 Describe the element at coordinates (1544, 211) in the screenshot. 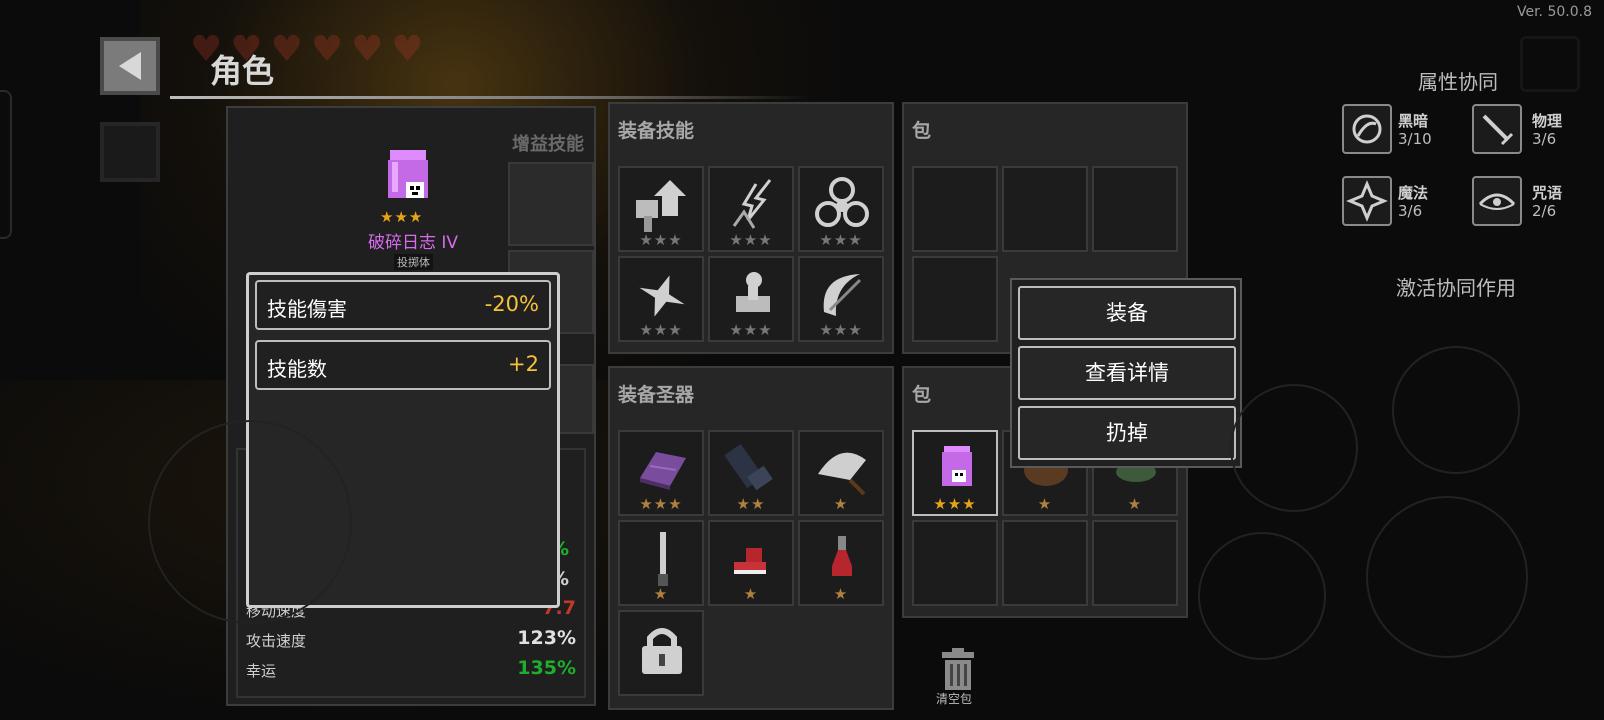

I see `synergy-count: 2/6` at that location.